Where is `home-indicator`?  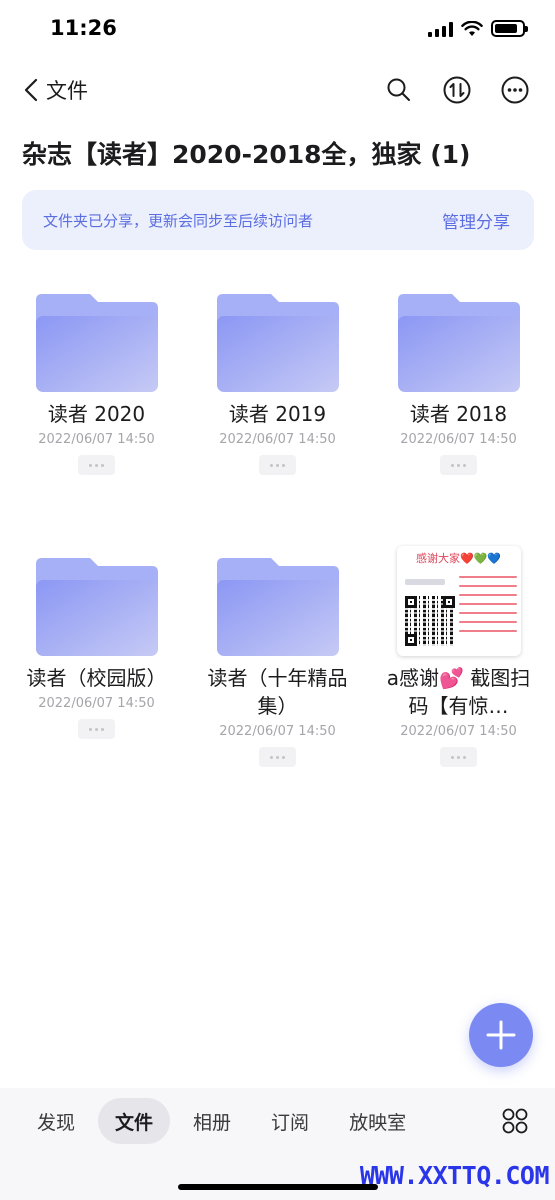 home-indicator is located at coordinates (278, 1187).